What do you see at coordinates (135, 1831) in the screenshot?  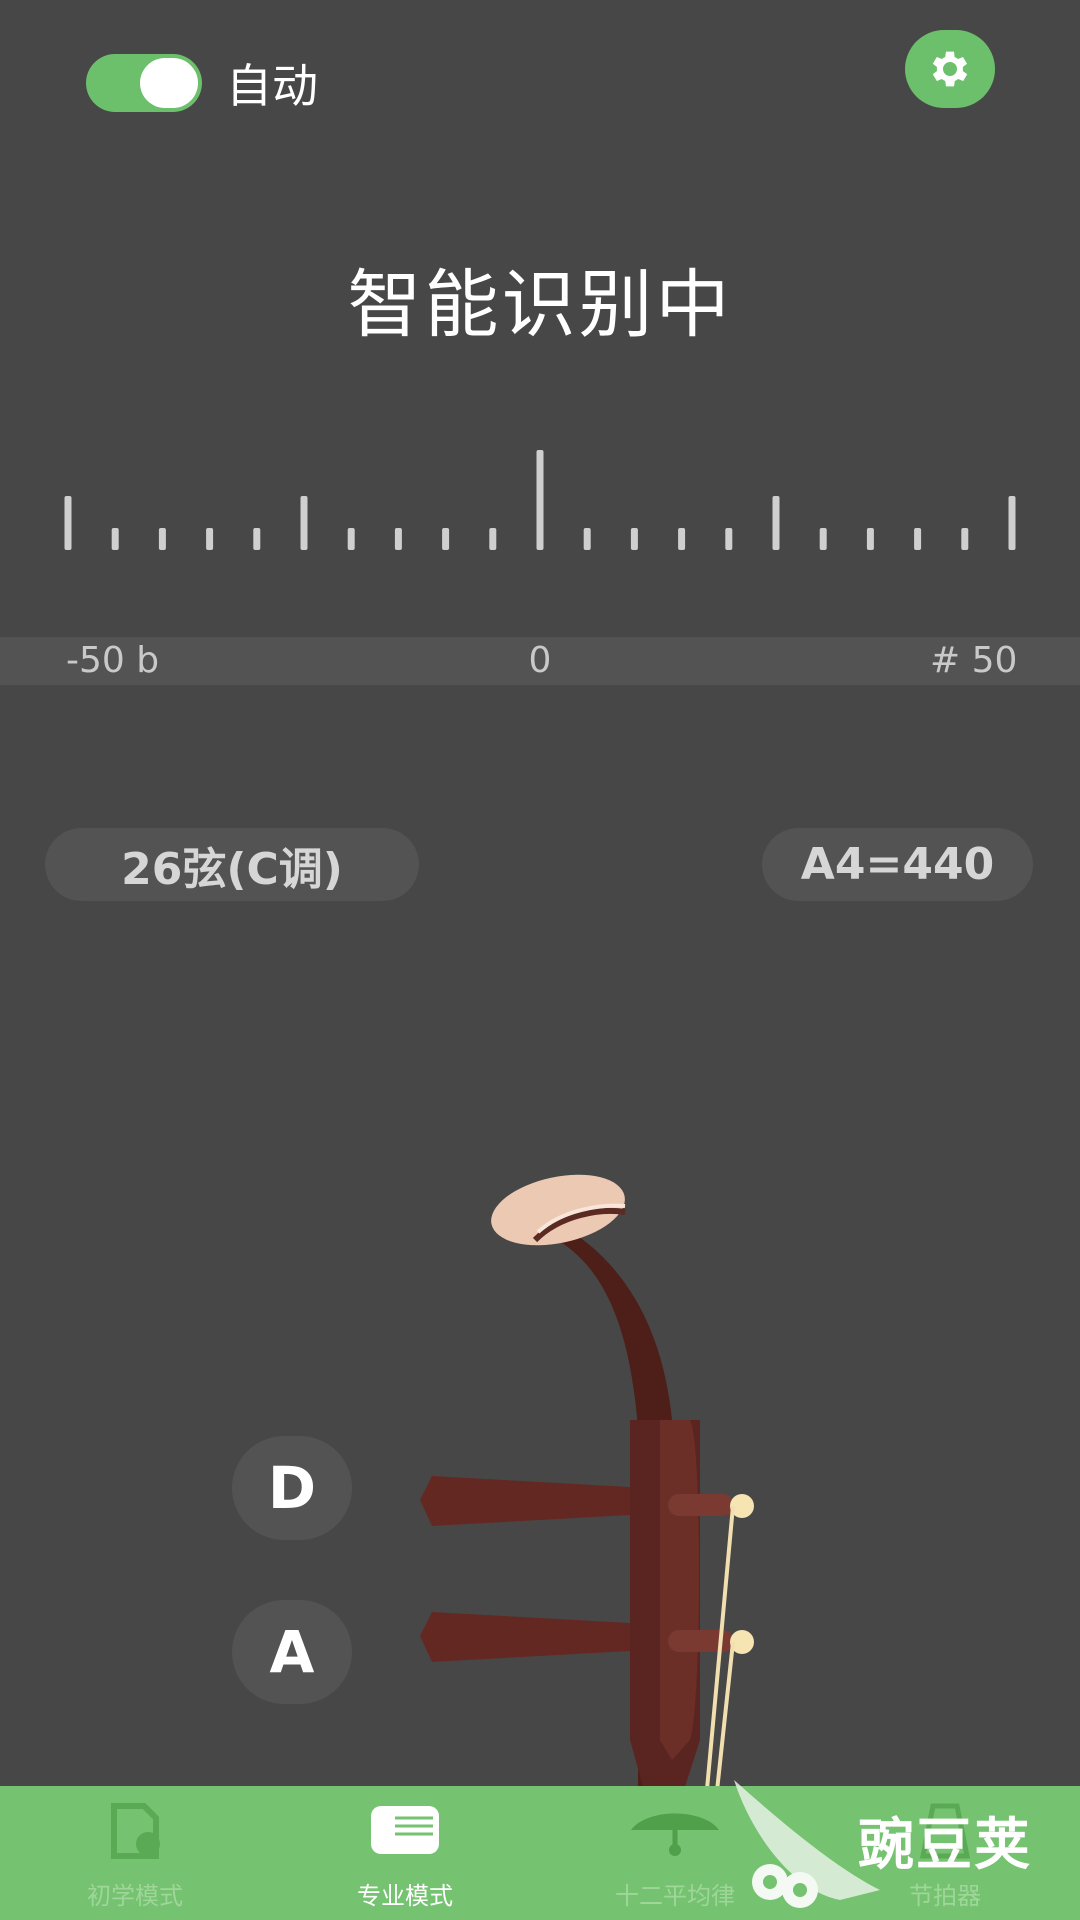 I see `beginner-icon` at bounding box center [135, 1831].